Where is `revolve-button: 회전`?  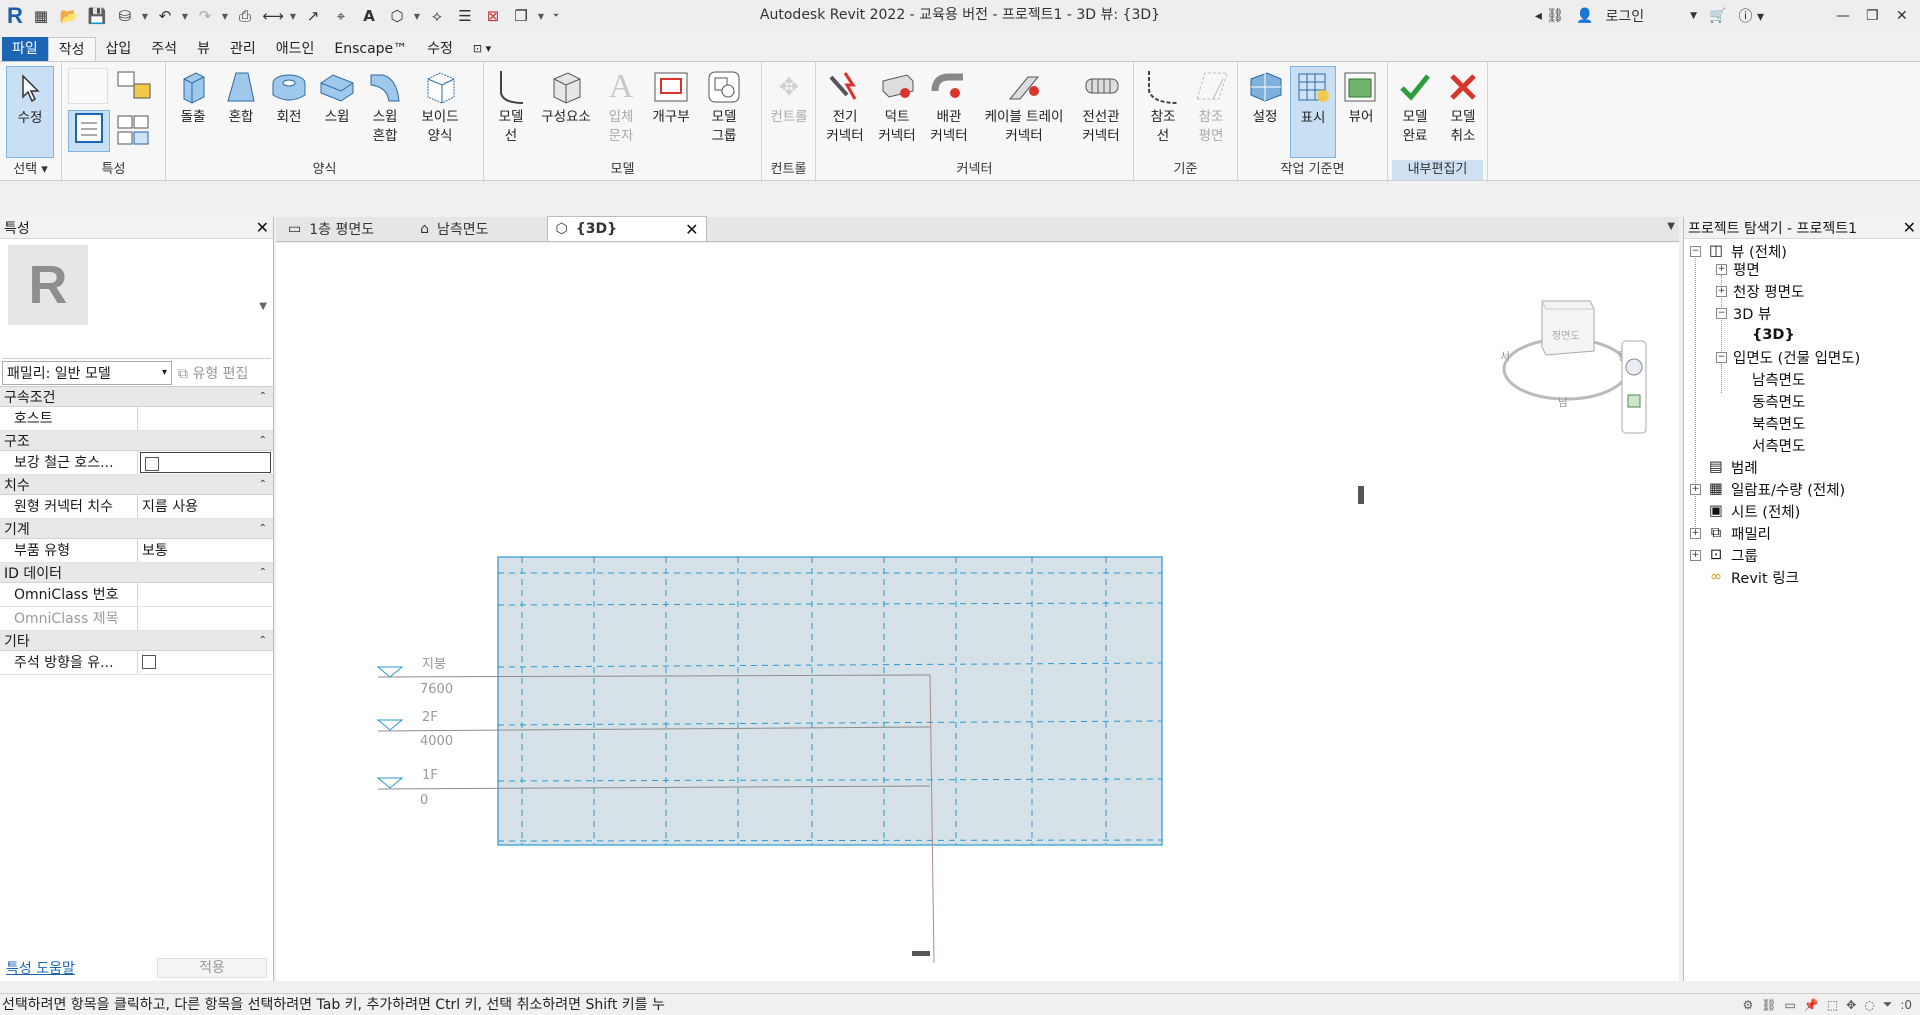
revolve-button: 회전 is located at coordinates (289, 112).